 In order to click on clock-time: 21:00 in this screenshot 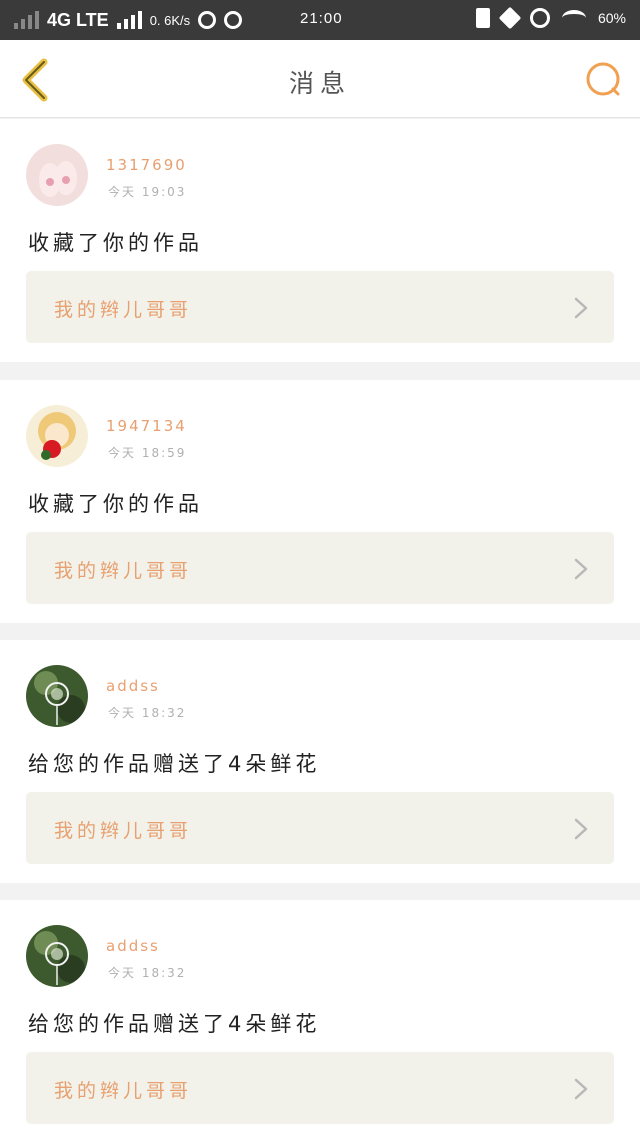, I will do `click(321, 18)`.